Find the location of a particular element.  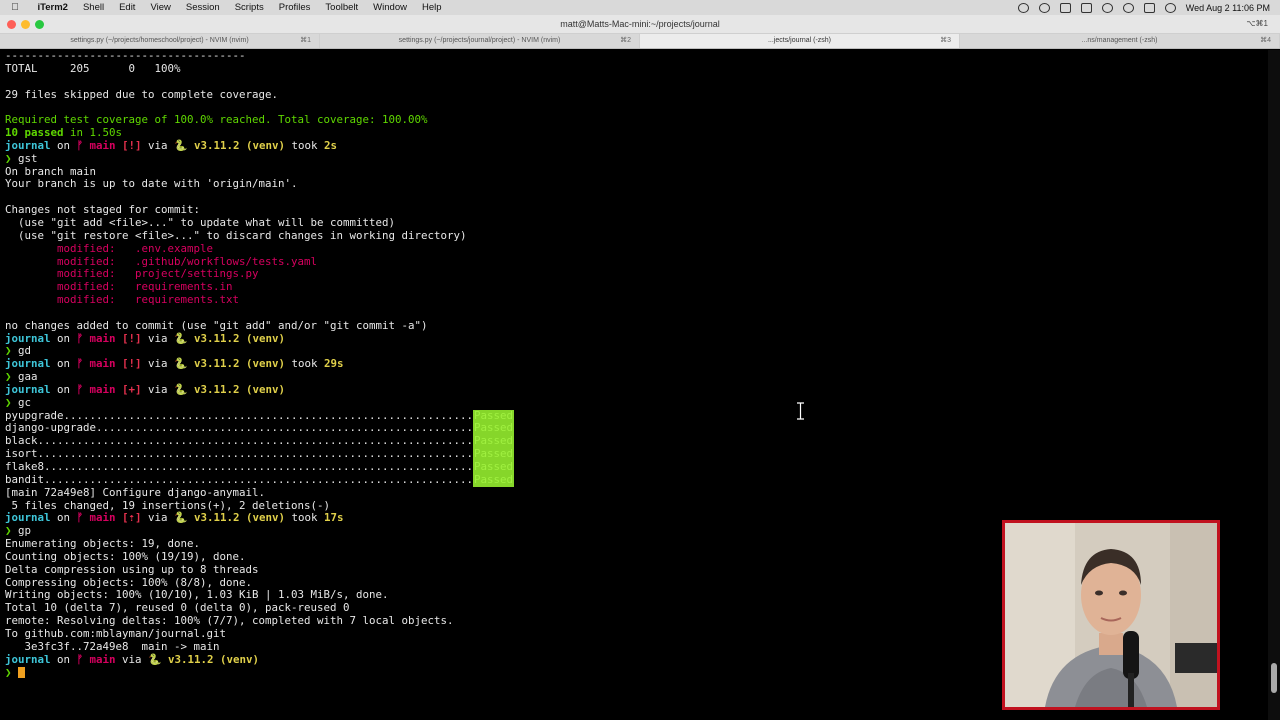

modified-path: requirements.txt is located at coordinates (187, 300).